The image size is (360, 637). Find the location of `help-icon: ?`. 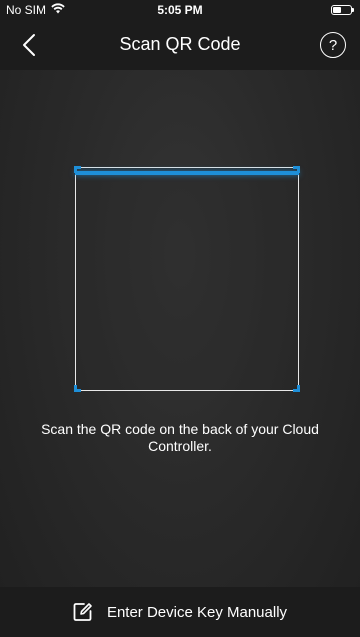

help-icon: ? is located at coordinates (333, 45).